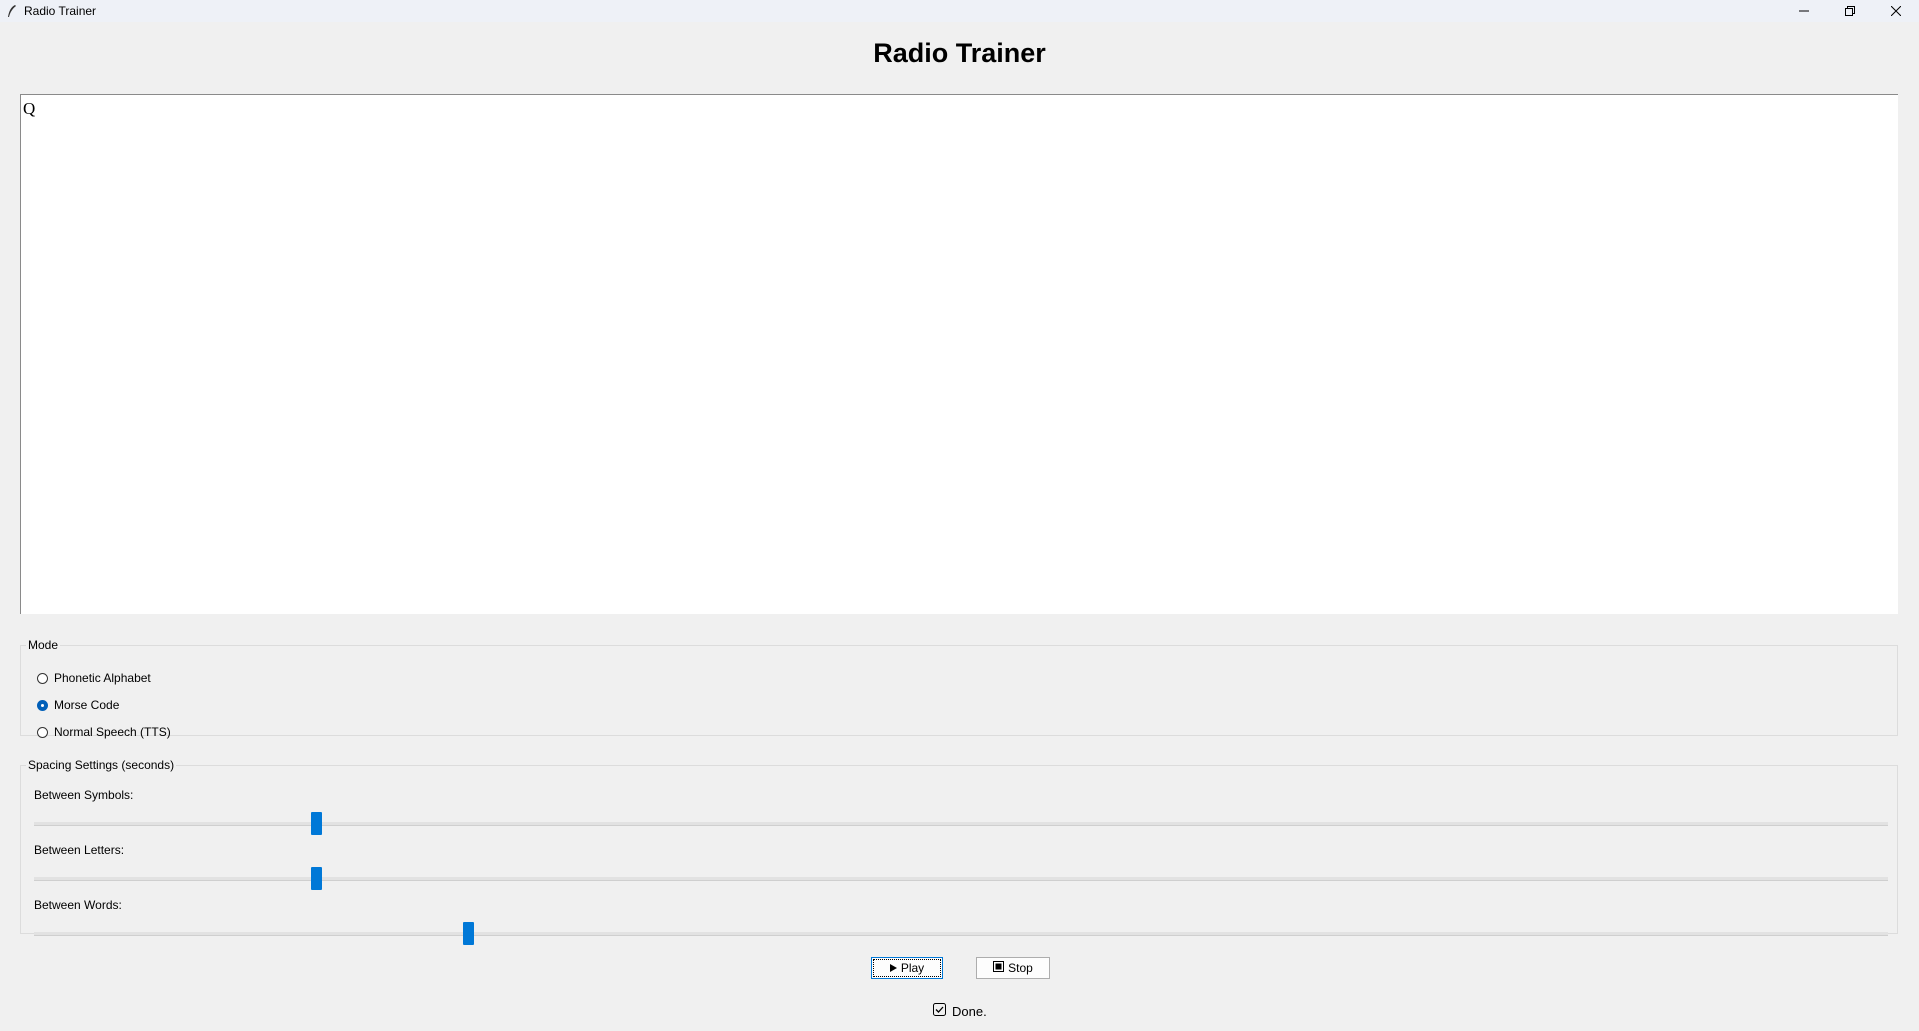  Describe the element at coordinates (939, 1011) in the screenshot. I see `checkbox-check-icon` at that location.